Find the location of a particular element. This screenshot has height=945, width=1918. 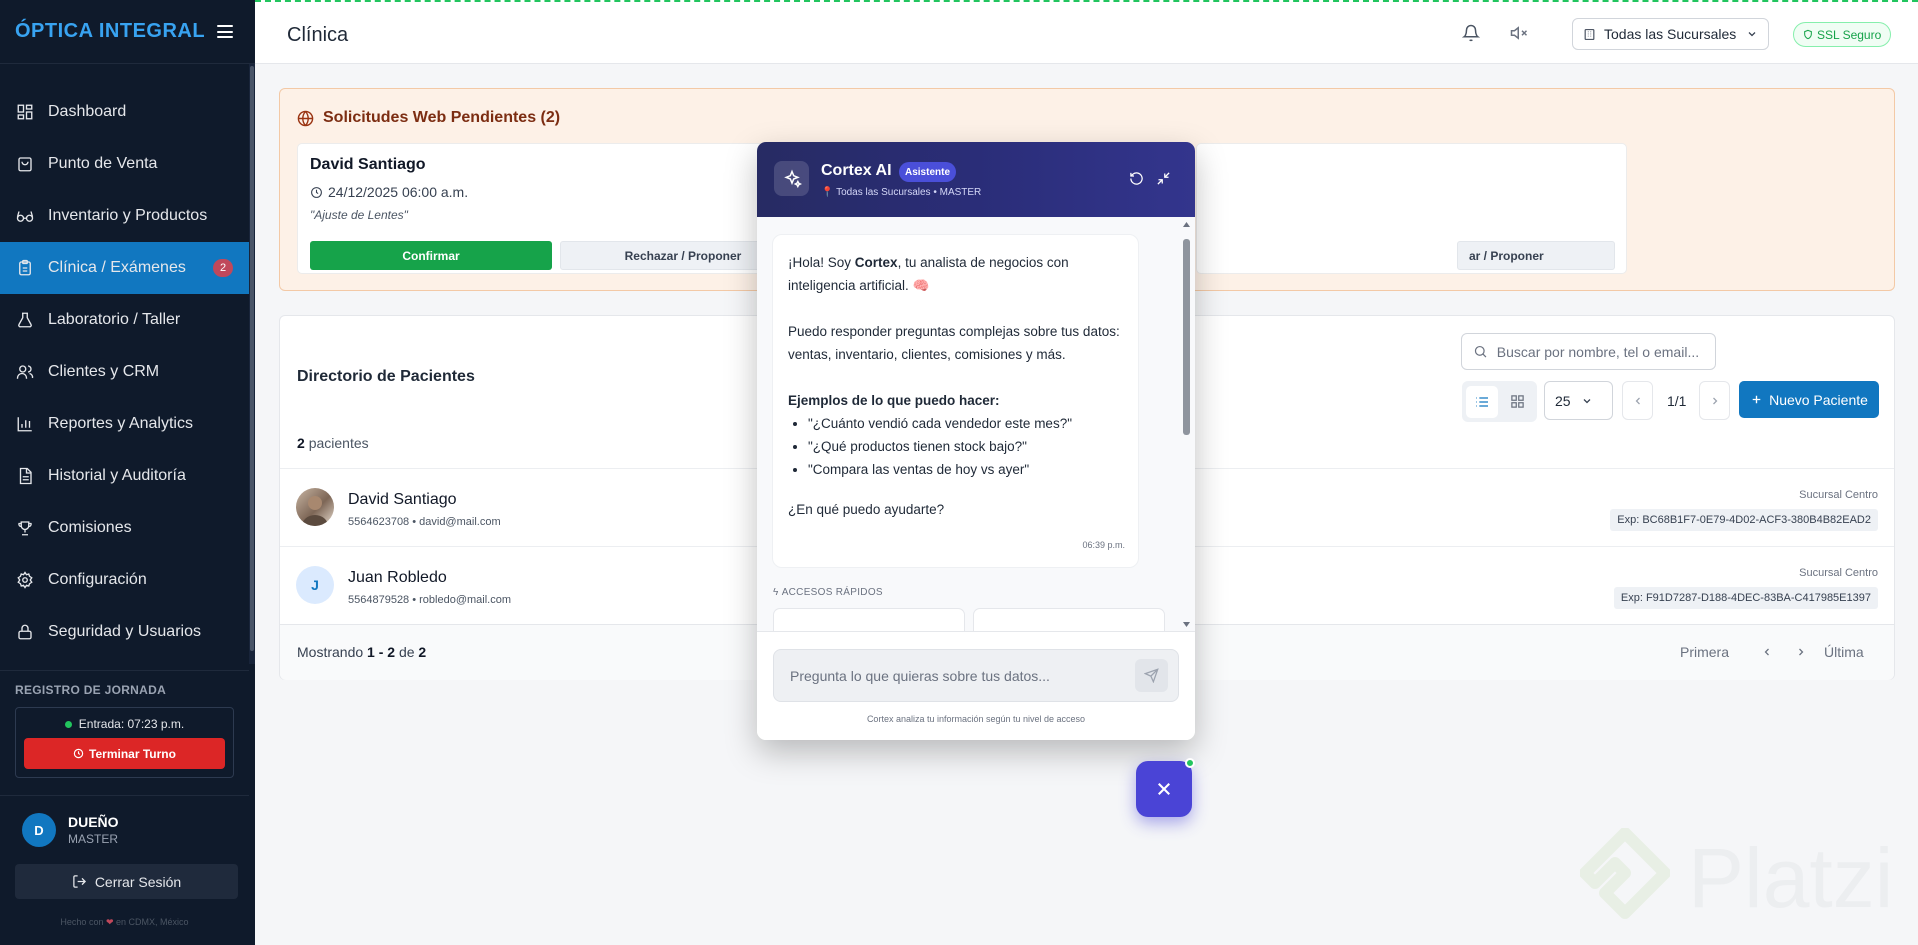

sidebar-item-clientes: Clientes y CRM is located at coordinates (127, 372).